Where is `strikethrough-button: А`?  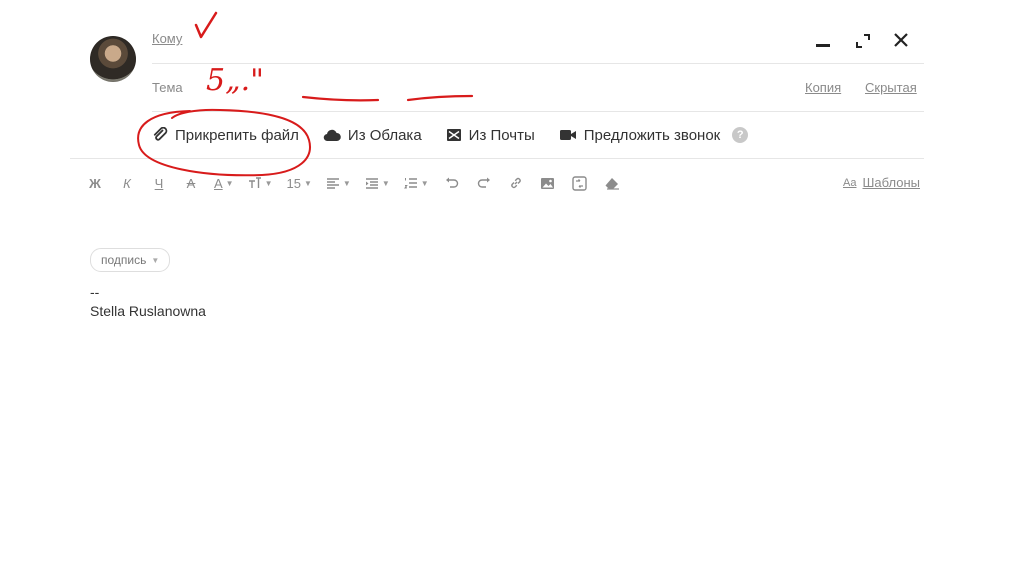 strikethrough-button: А is located at coordinates (191, 183).